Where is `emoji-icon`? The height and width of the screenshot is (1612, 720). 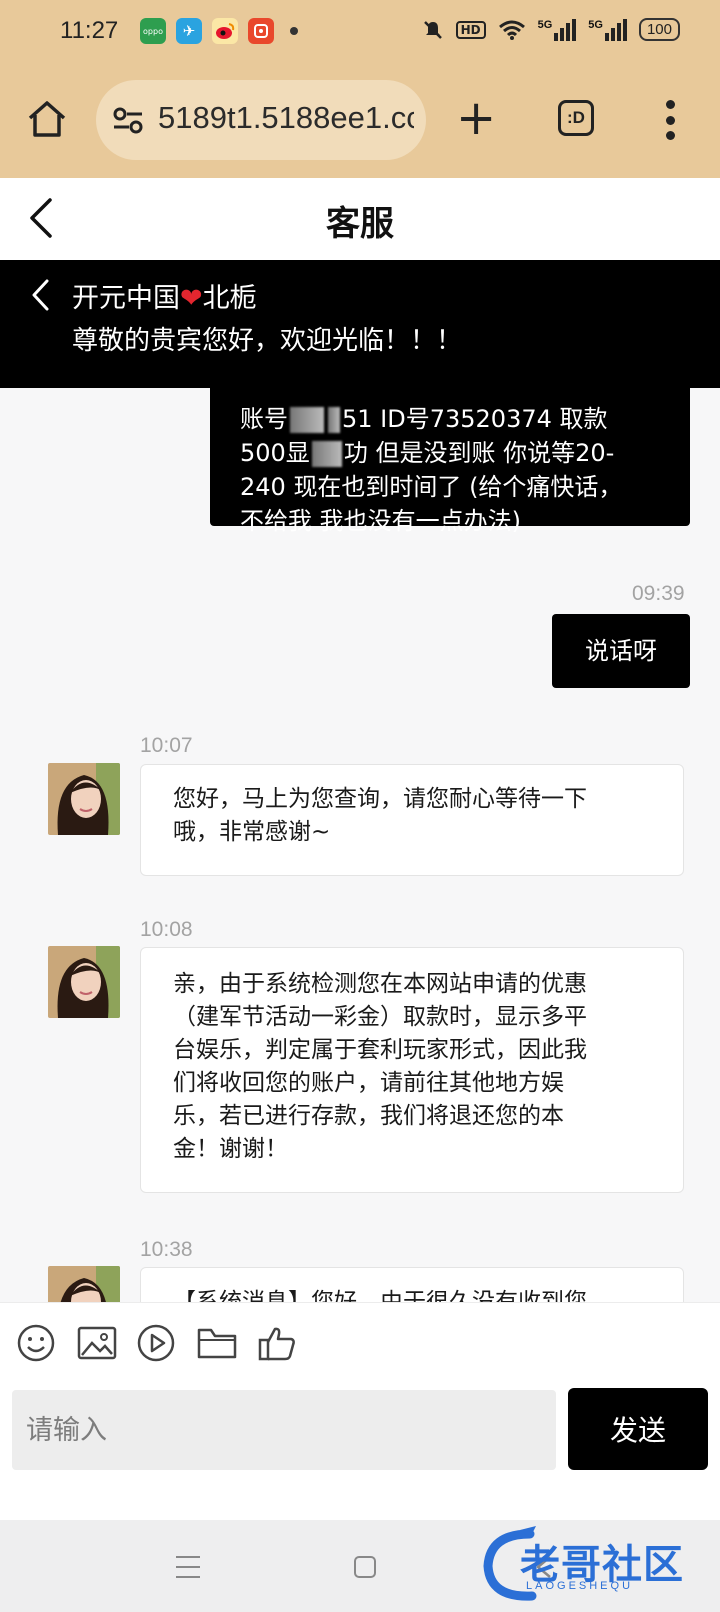 emoji-icon is located at coordinates (37, 1343).